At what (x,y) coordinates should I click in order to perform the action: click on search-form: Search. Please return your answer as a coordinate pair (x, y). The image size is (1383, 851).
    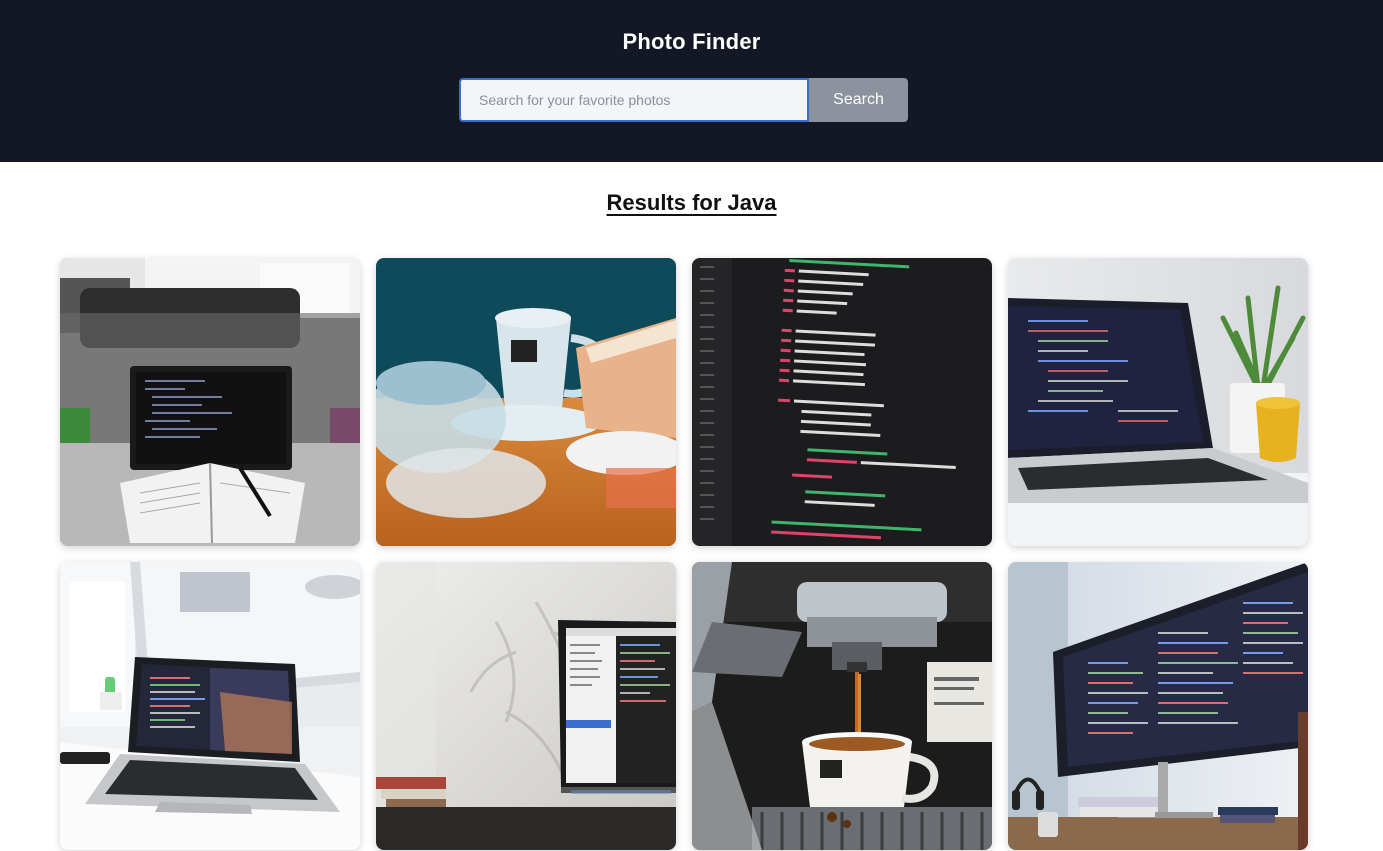
    Looking at the image, I should click on (683, 100).